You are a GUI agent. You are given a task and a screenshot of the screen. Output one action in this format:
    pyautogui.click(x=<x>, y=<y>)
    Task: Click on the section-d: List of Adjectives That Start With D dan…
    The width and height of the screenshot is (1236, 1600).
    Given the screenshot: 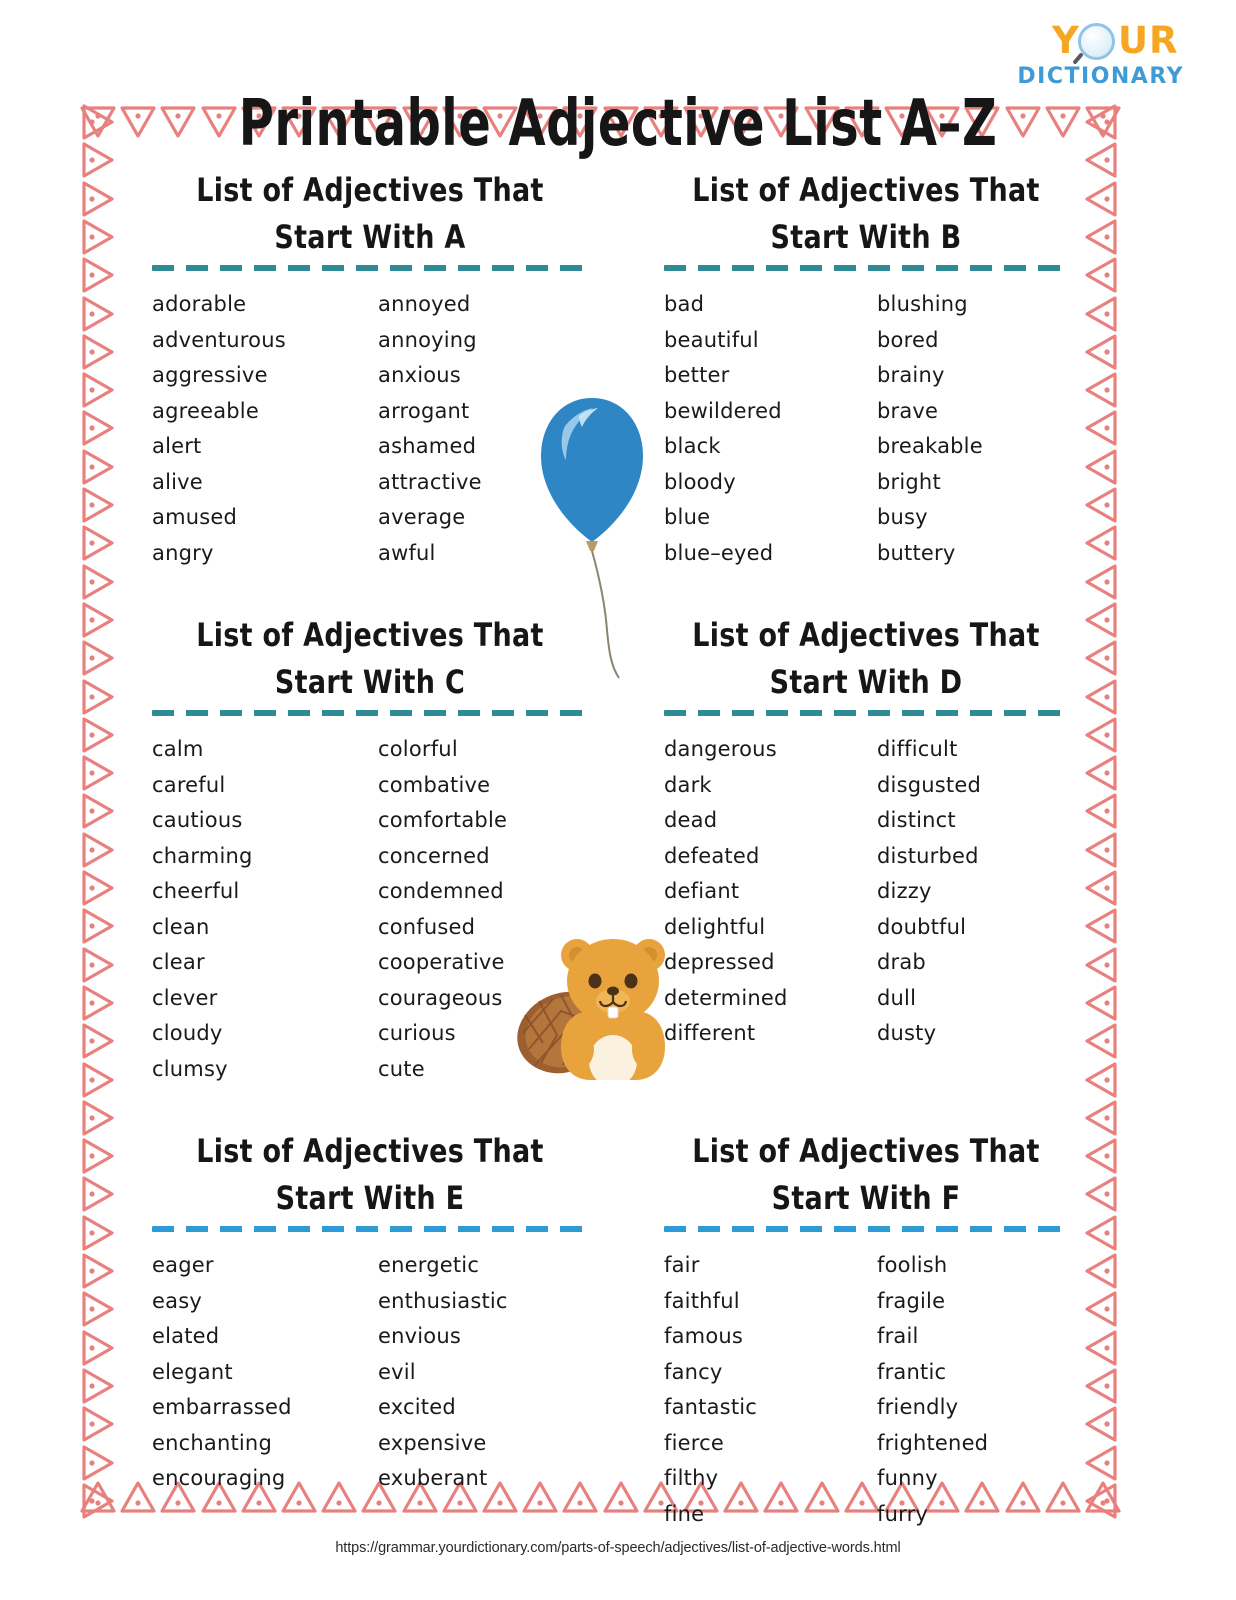 What is the action you would take?
    pyautogui.click(x=850, y=850)
    